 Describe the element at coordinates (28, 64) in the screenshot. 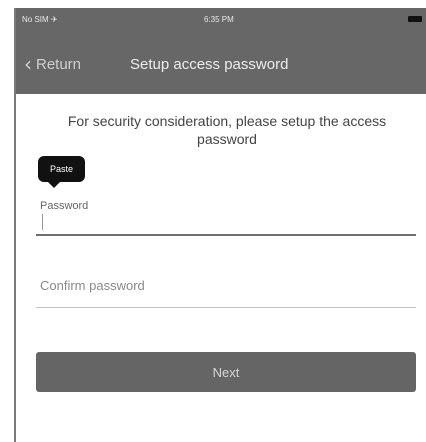

I see `chevron-left-icon: ‹` at that location.